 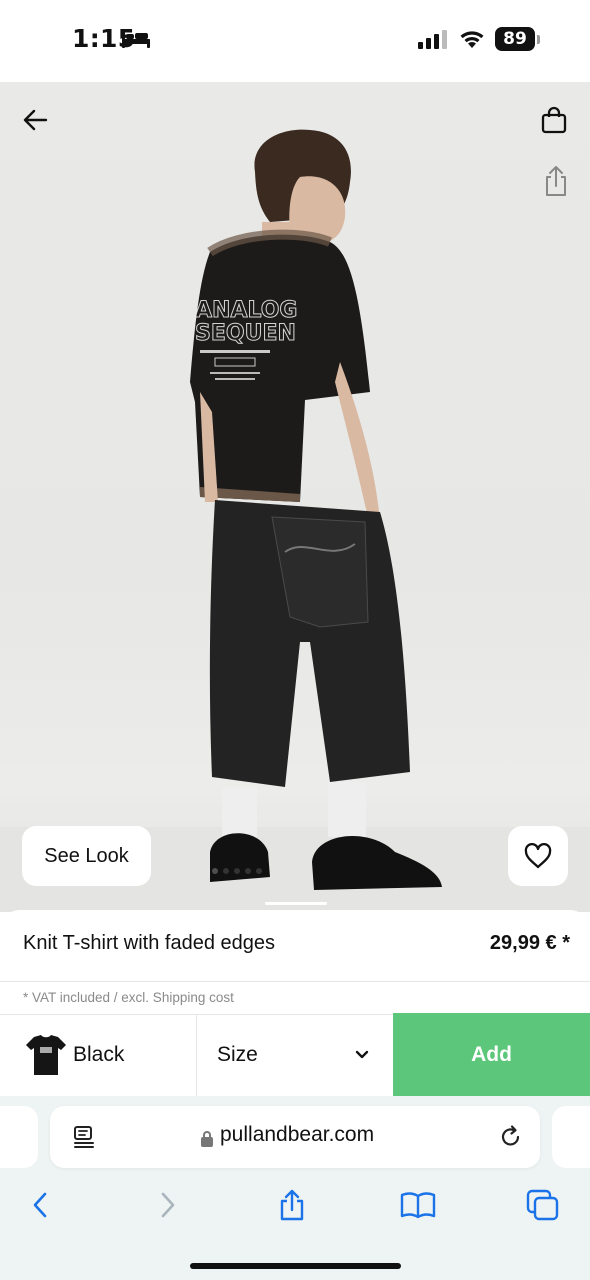 I want to click on browser-forward-button, so click(x=168, y=1205).